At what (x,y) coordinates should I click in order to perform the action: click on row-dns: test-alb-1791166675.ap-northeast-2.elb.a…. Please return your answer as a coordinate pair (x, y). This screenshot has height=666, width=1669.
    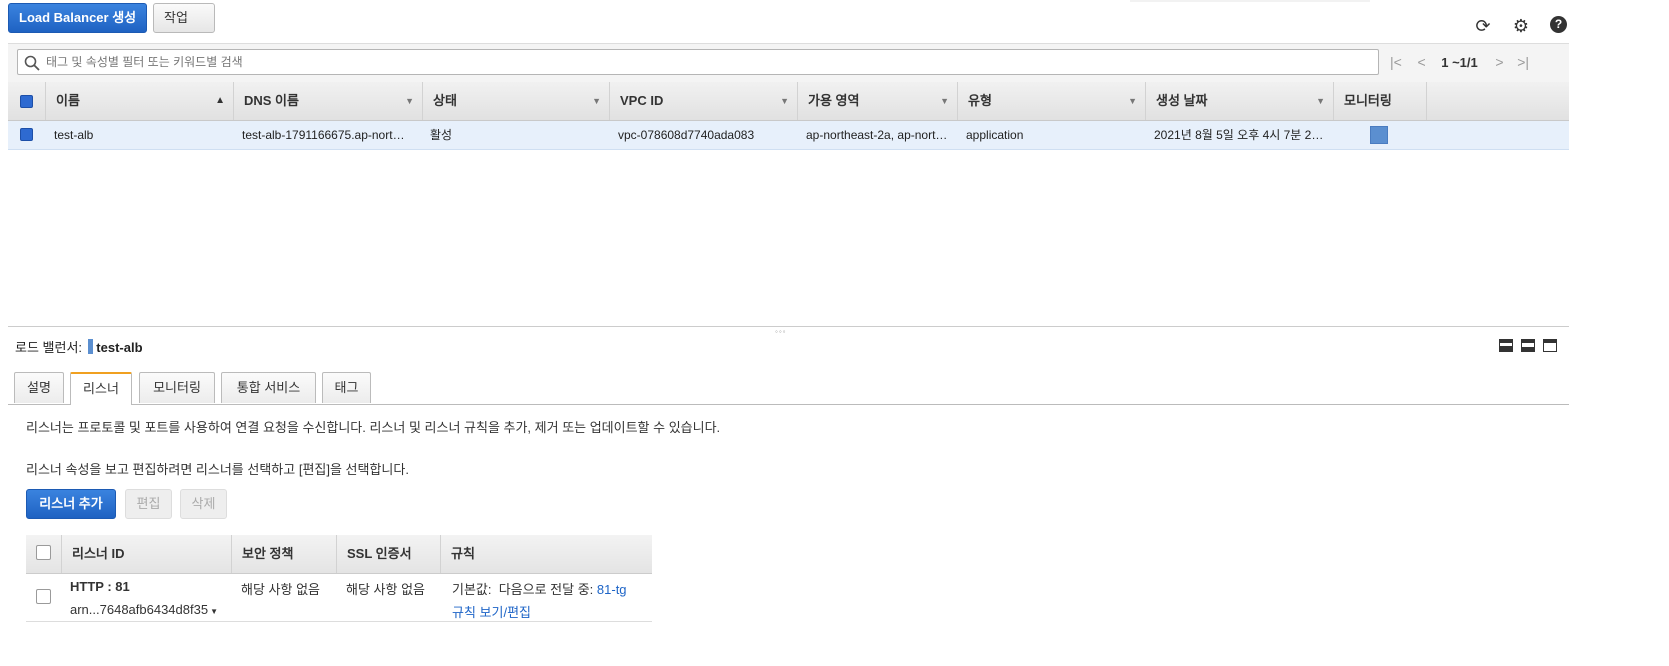
    Looking at the image, I should click on (326, 135).